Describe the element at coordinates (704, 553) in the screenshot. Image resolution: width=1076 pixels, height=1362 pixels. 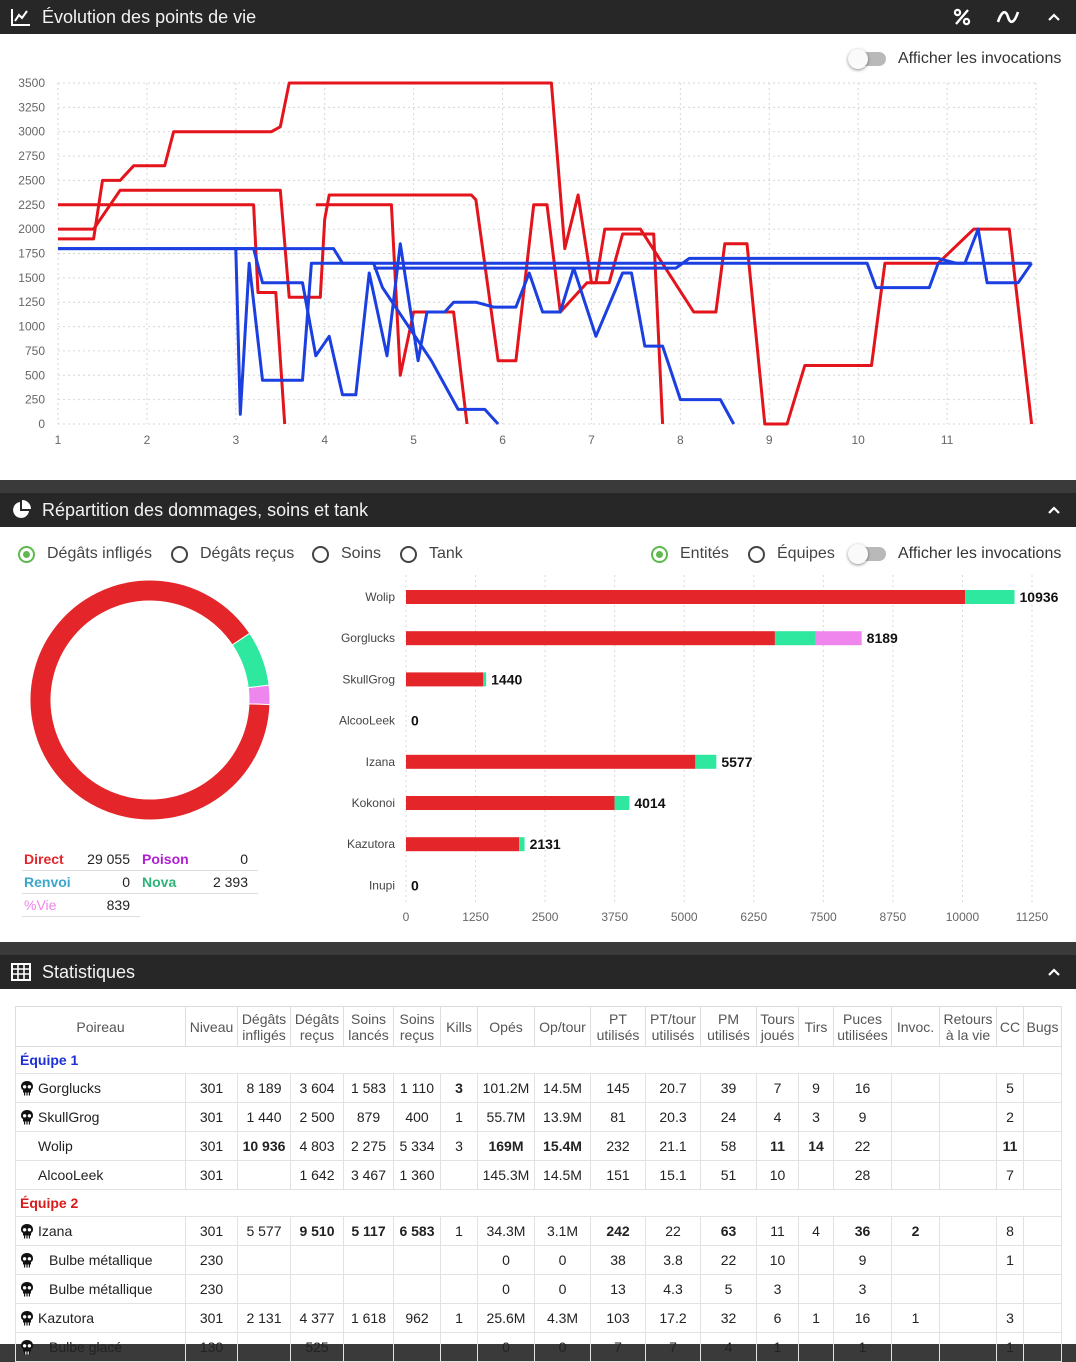
I see `radio-label: Entités` at that location.